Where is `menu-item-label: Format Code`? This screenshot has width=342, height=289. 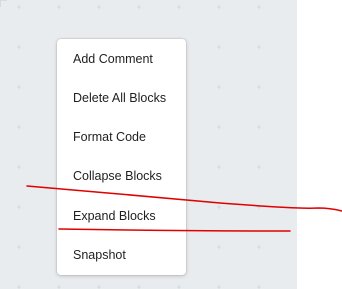 menu-item-label: Format Code is located at coordinates (109, 136).